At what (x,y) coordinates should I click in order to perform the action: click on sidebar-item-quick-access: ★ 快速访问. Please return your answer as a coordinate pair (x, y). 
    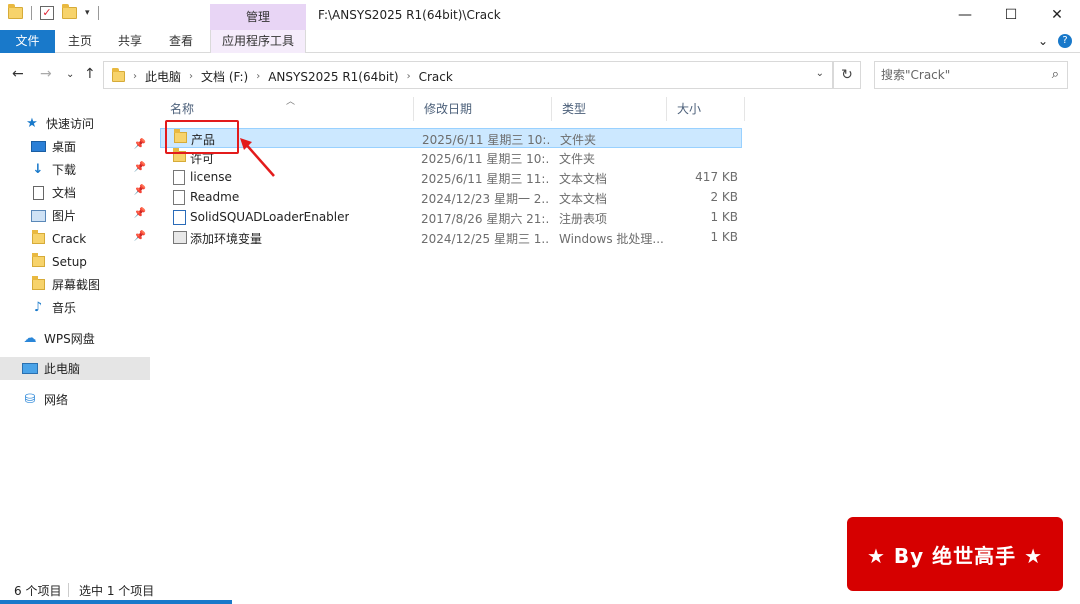
    Looking at the image, I should click on (99, 123).